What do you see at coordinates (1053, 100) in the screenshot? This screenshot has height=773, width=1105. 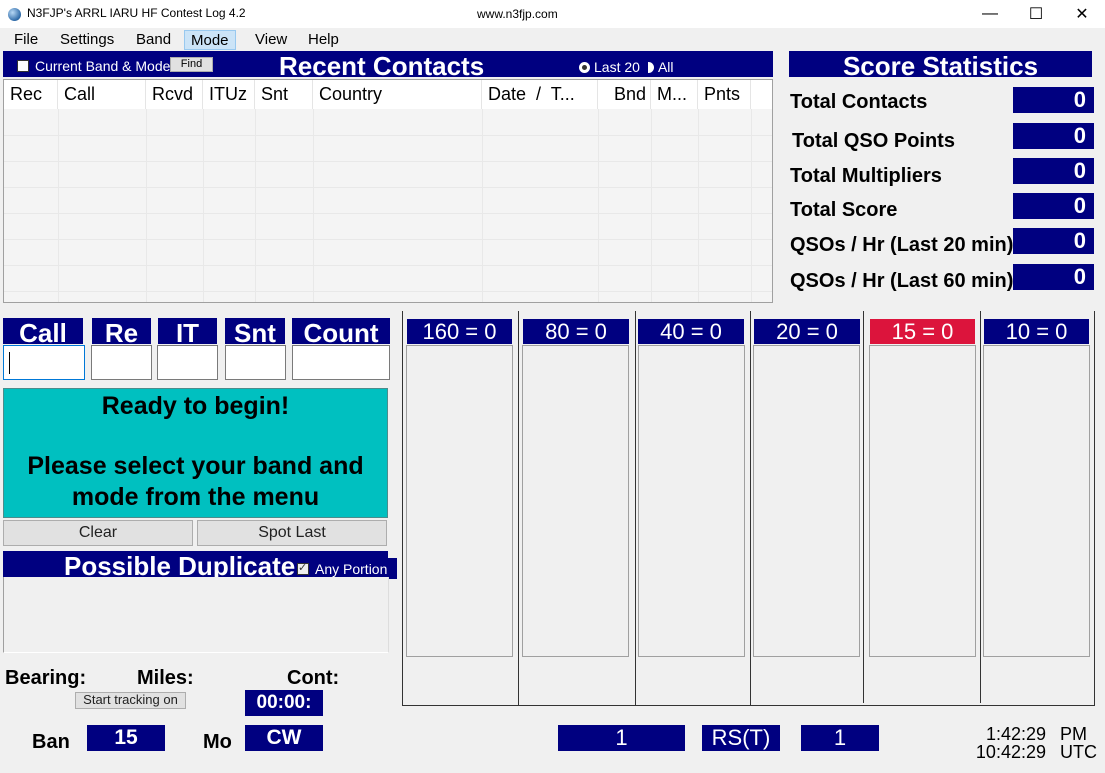 I see `stat-value-total-contacts: 0` at bounding box center [1053, 100].